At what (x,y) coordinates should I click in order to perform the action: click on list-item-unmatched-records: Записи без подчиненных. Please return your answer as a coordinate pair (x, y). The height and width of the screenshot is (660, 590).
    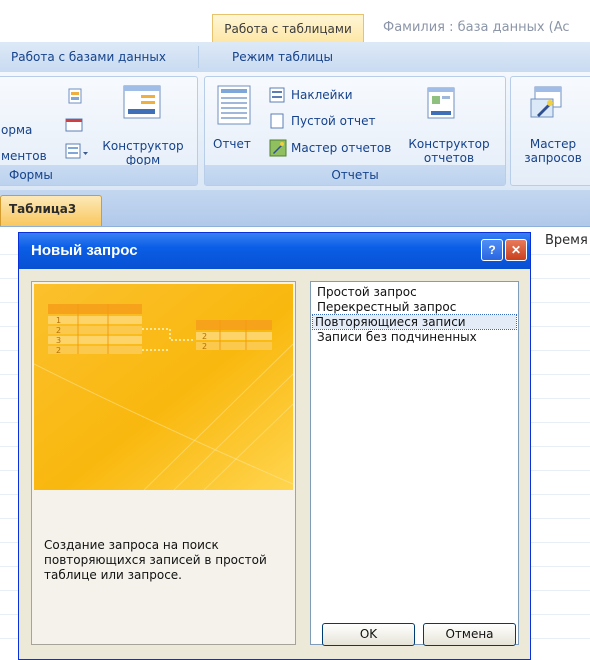
    Looking at the image, I should click on (397, 337).